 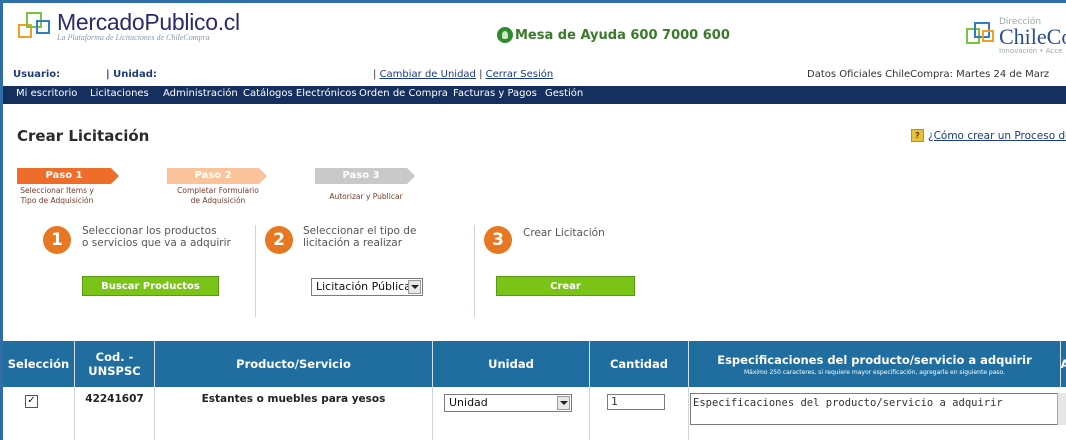 What do you see at coordinates (150, 286) in the screenshot?
I see `buscar-productos-button: Buscar Productos` at bounding box center [150, 286].